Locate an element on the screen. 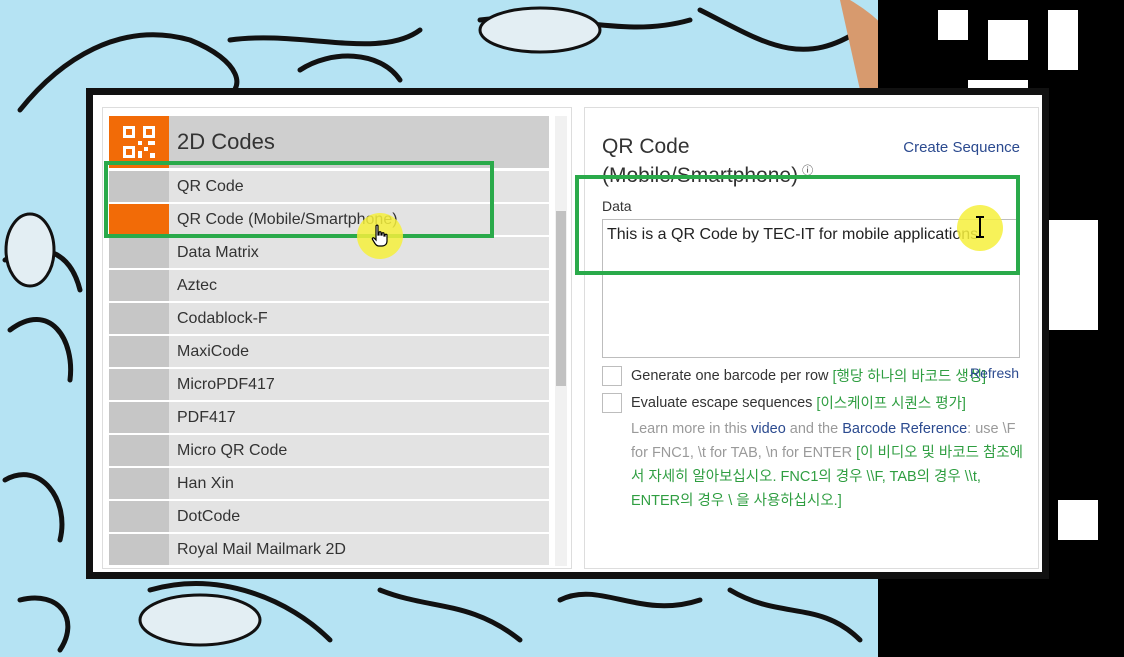  option-label: Generate one barcode per row is located at coordinates (730, 375).